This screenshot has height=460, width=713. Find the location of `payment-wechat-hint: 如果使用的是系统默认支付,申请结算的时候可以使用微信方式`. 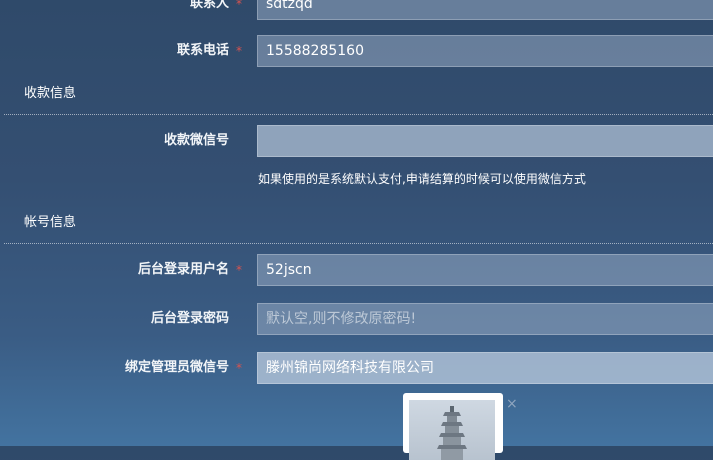

payment-wechat-hint: 如果使用的是系统默认支付,申请结算的时候可以使用微信方式 is located at coordinates (422, 179).